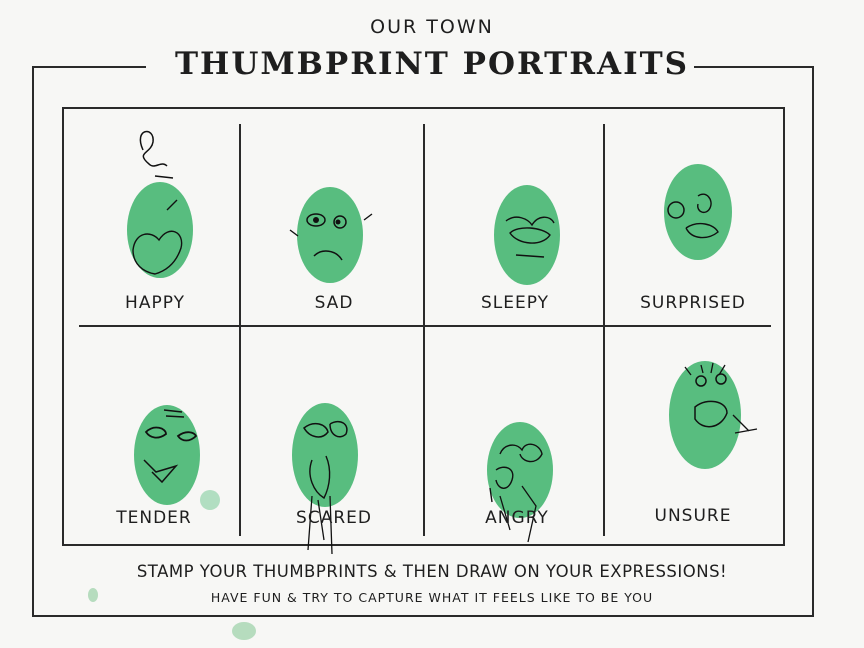 The height and width of the screenshot is (648, 864). What do you see at coordinates (154, 518) in the screenshot?
I see `cell-label-tender: TENDER` at bounding box center [154, 518].